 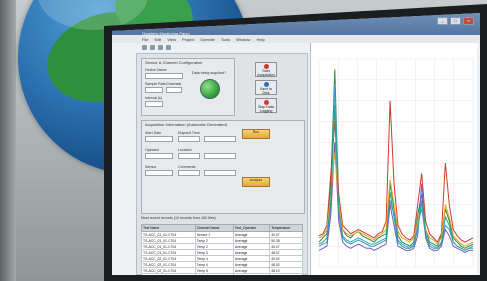 What do you see at coordinates (155, 84) in the screenshot?
I see `sample-rate-label: Sample Rate` at bounding box center [155, 84].